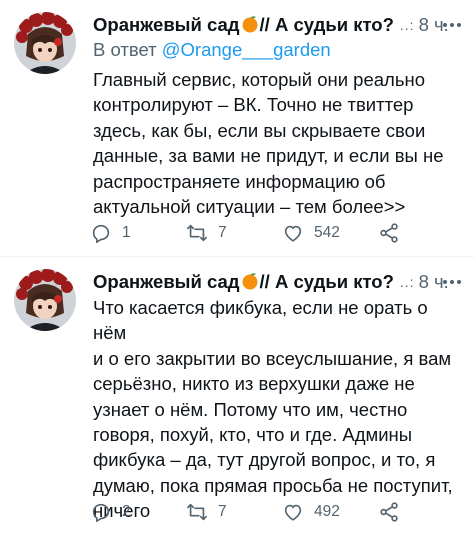 Image resolution: width=474 pixels, height=540 pixels. What do you see at coordinates (259, 79) in the screenshot?
I see `tweet-text-line: Главный сервис, который они реально` at bounding box center [259, 79].